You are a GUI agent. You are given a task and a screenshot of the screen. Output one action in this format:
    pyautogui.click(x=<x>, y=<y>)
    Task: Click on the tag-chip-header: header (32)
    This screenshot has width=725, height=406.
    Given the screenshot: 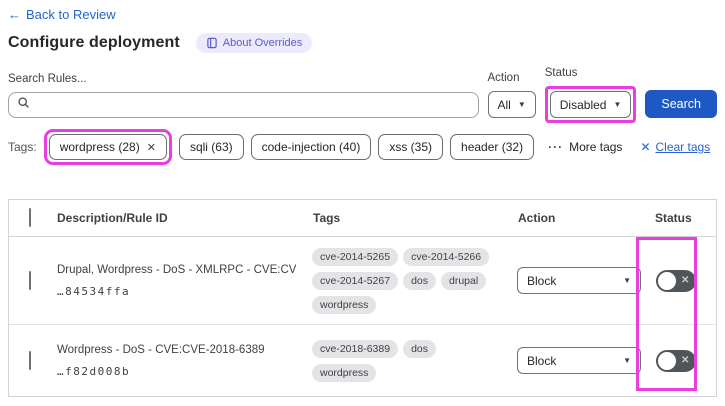 What is the action you would take?
    pyautogui.click(x=492, y=147)
    